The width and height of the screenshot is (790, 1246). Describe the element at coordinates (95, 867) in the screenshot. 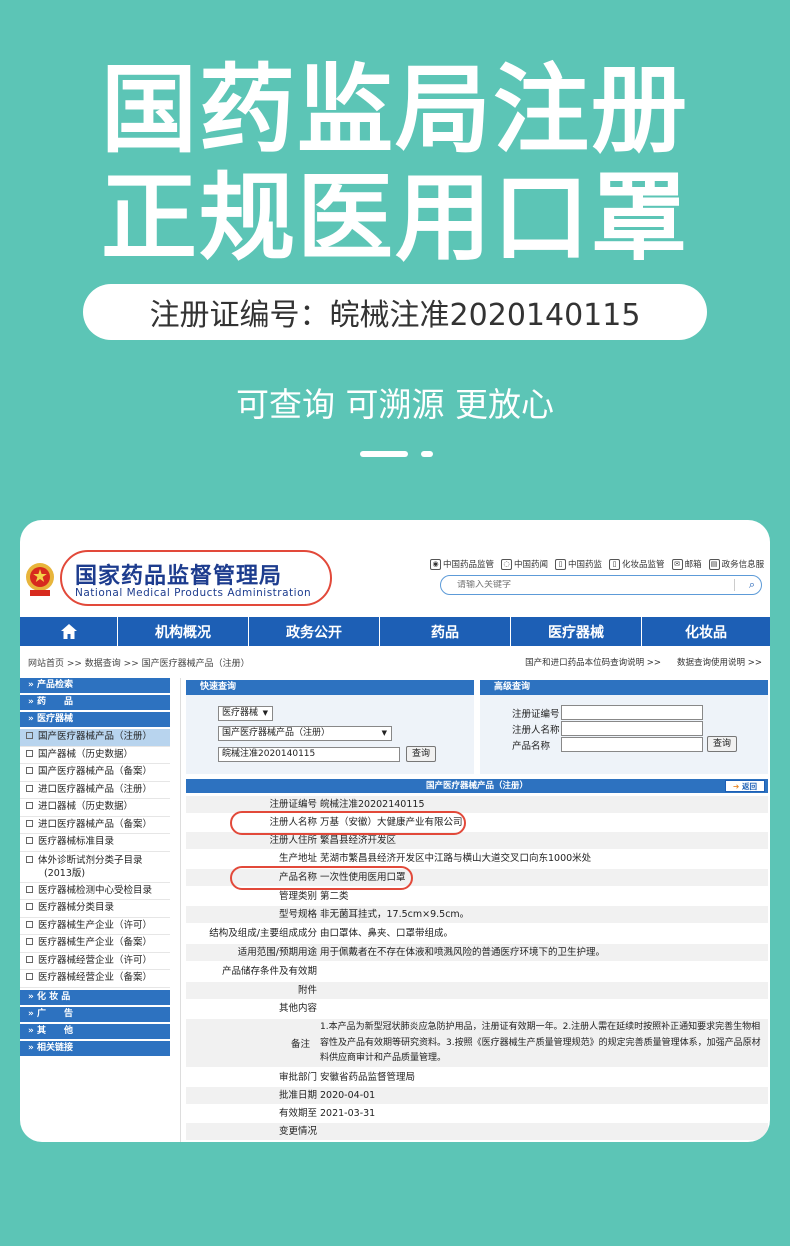

I see `sidebar-item: 体外诊断试剂分类子目录 (2013版)` at that location.